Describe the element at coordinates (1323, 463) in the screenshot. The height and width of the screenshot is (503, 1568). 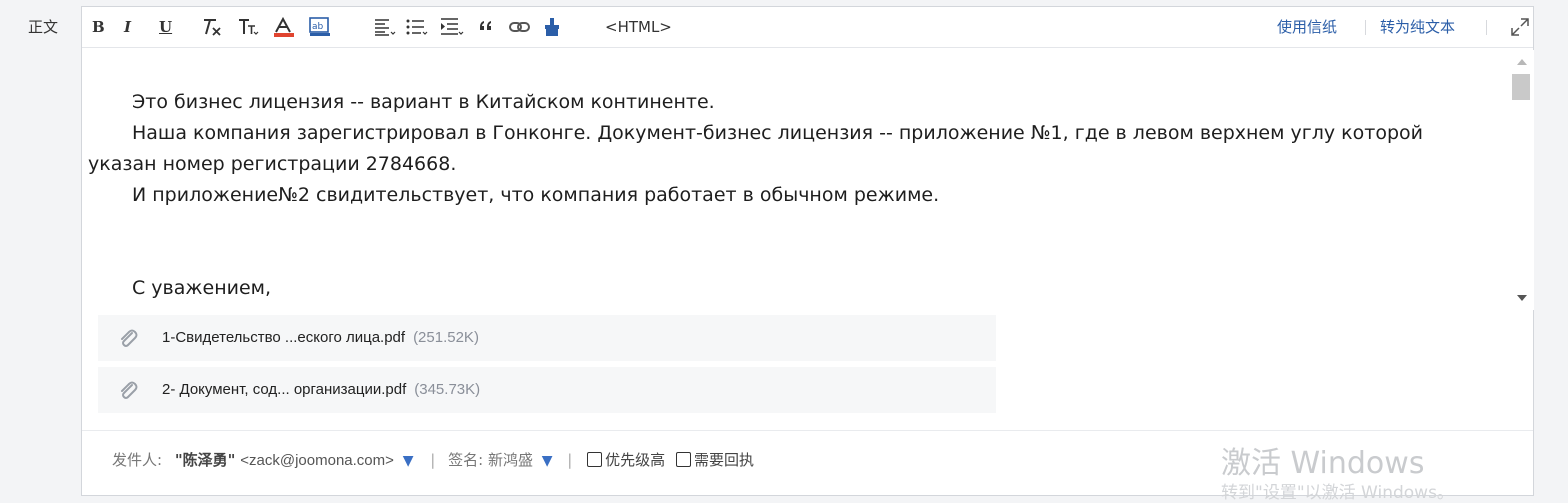
I see `activation-watermark: 激活 Windows` at that location.